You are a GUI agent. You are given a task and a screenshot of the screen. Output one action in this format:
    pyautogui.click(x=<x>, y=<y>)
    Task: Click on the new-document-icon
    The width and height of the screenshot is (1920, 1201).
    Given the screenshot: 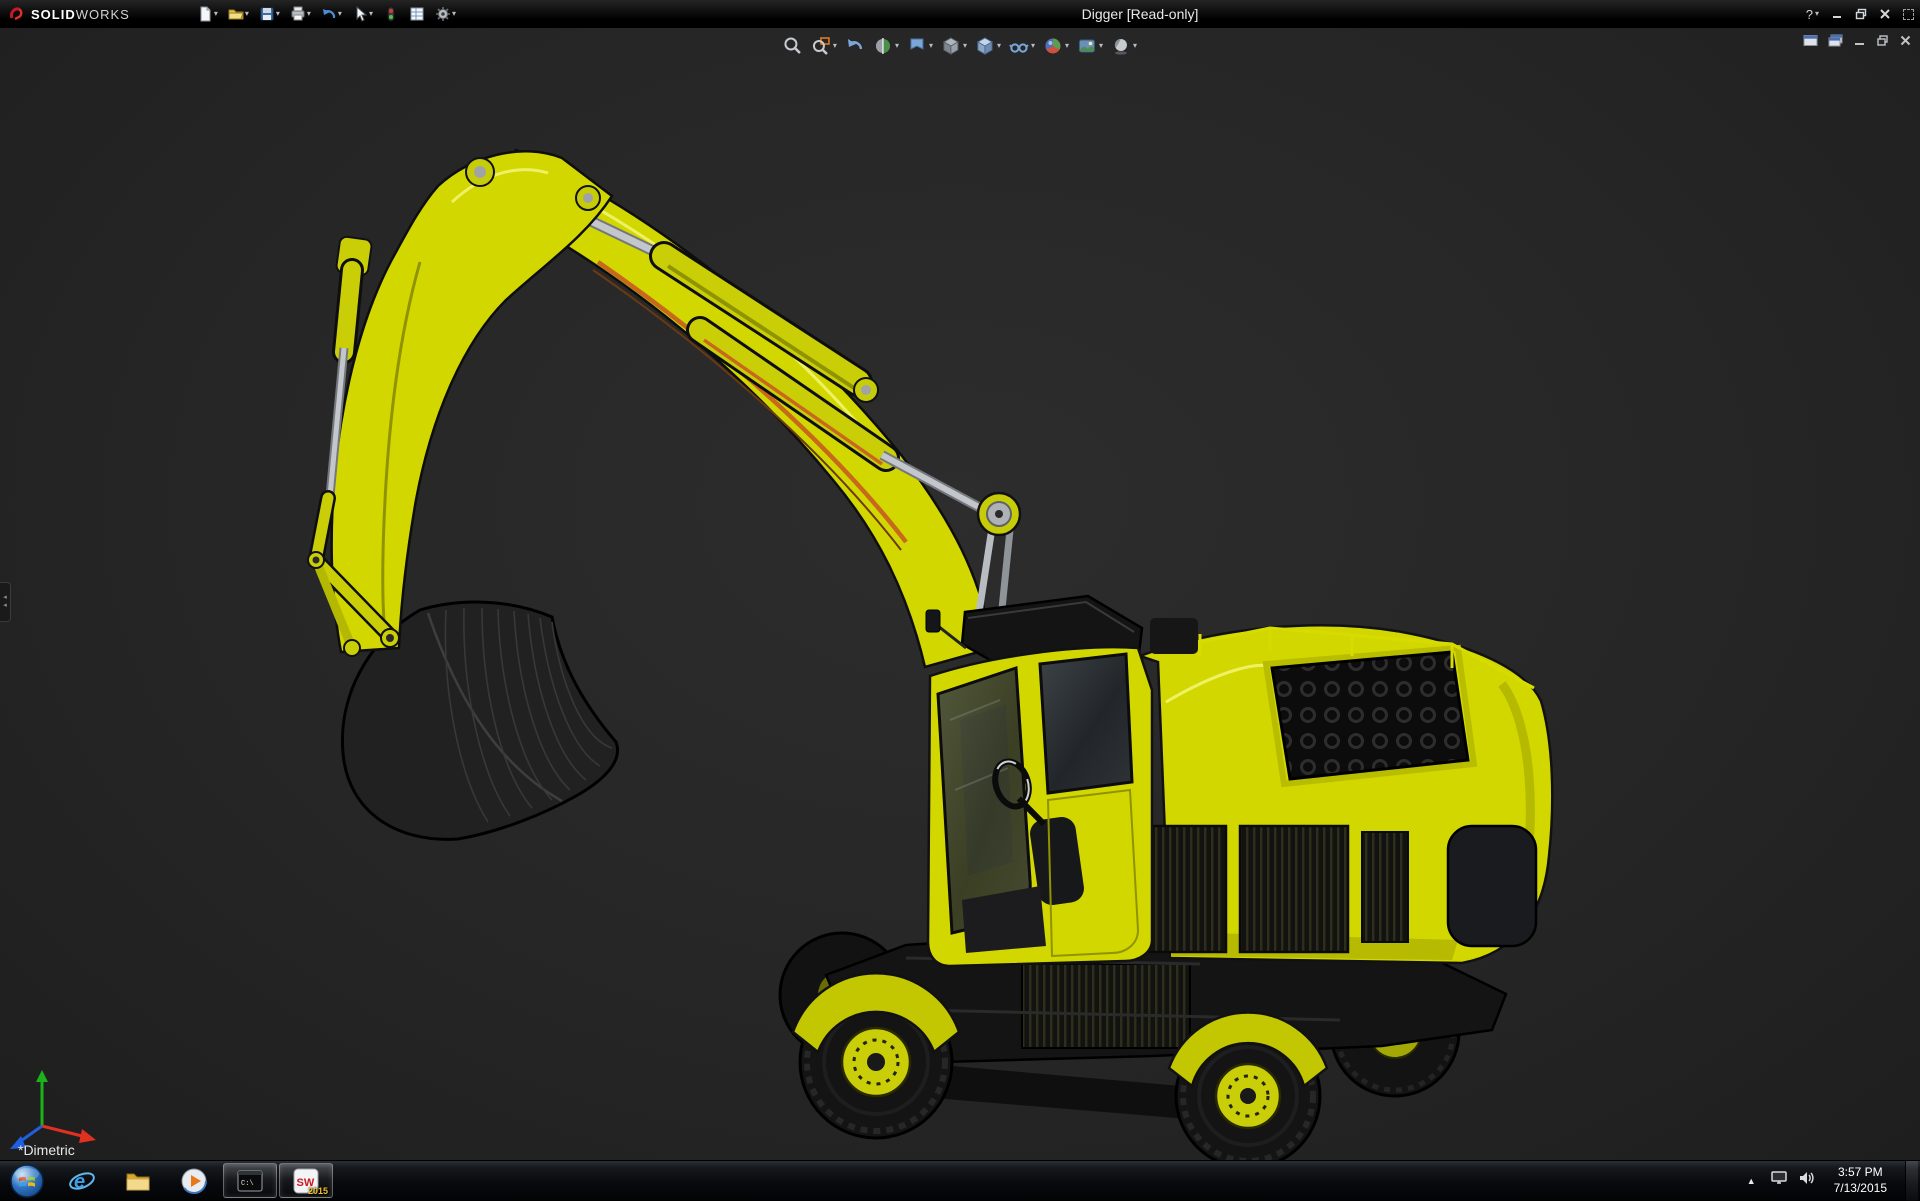 What is the action you would take?
    pyautogui.click(x=205, y=14)
    